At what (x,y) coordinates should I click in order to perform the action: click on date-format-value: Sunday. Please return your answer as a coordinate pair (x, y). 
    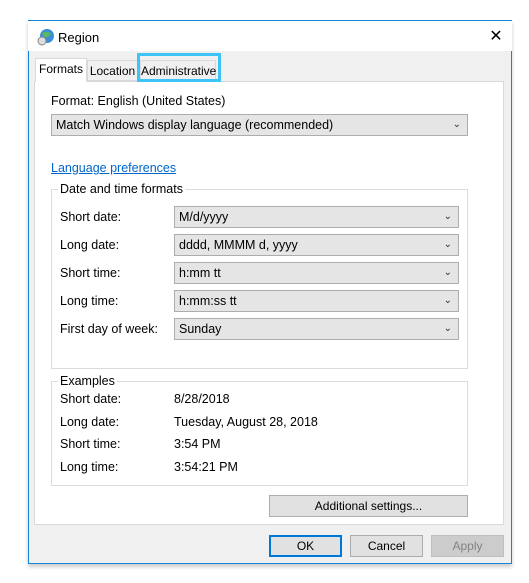
    Looking at the image, I should click on (200, 329).